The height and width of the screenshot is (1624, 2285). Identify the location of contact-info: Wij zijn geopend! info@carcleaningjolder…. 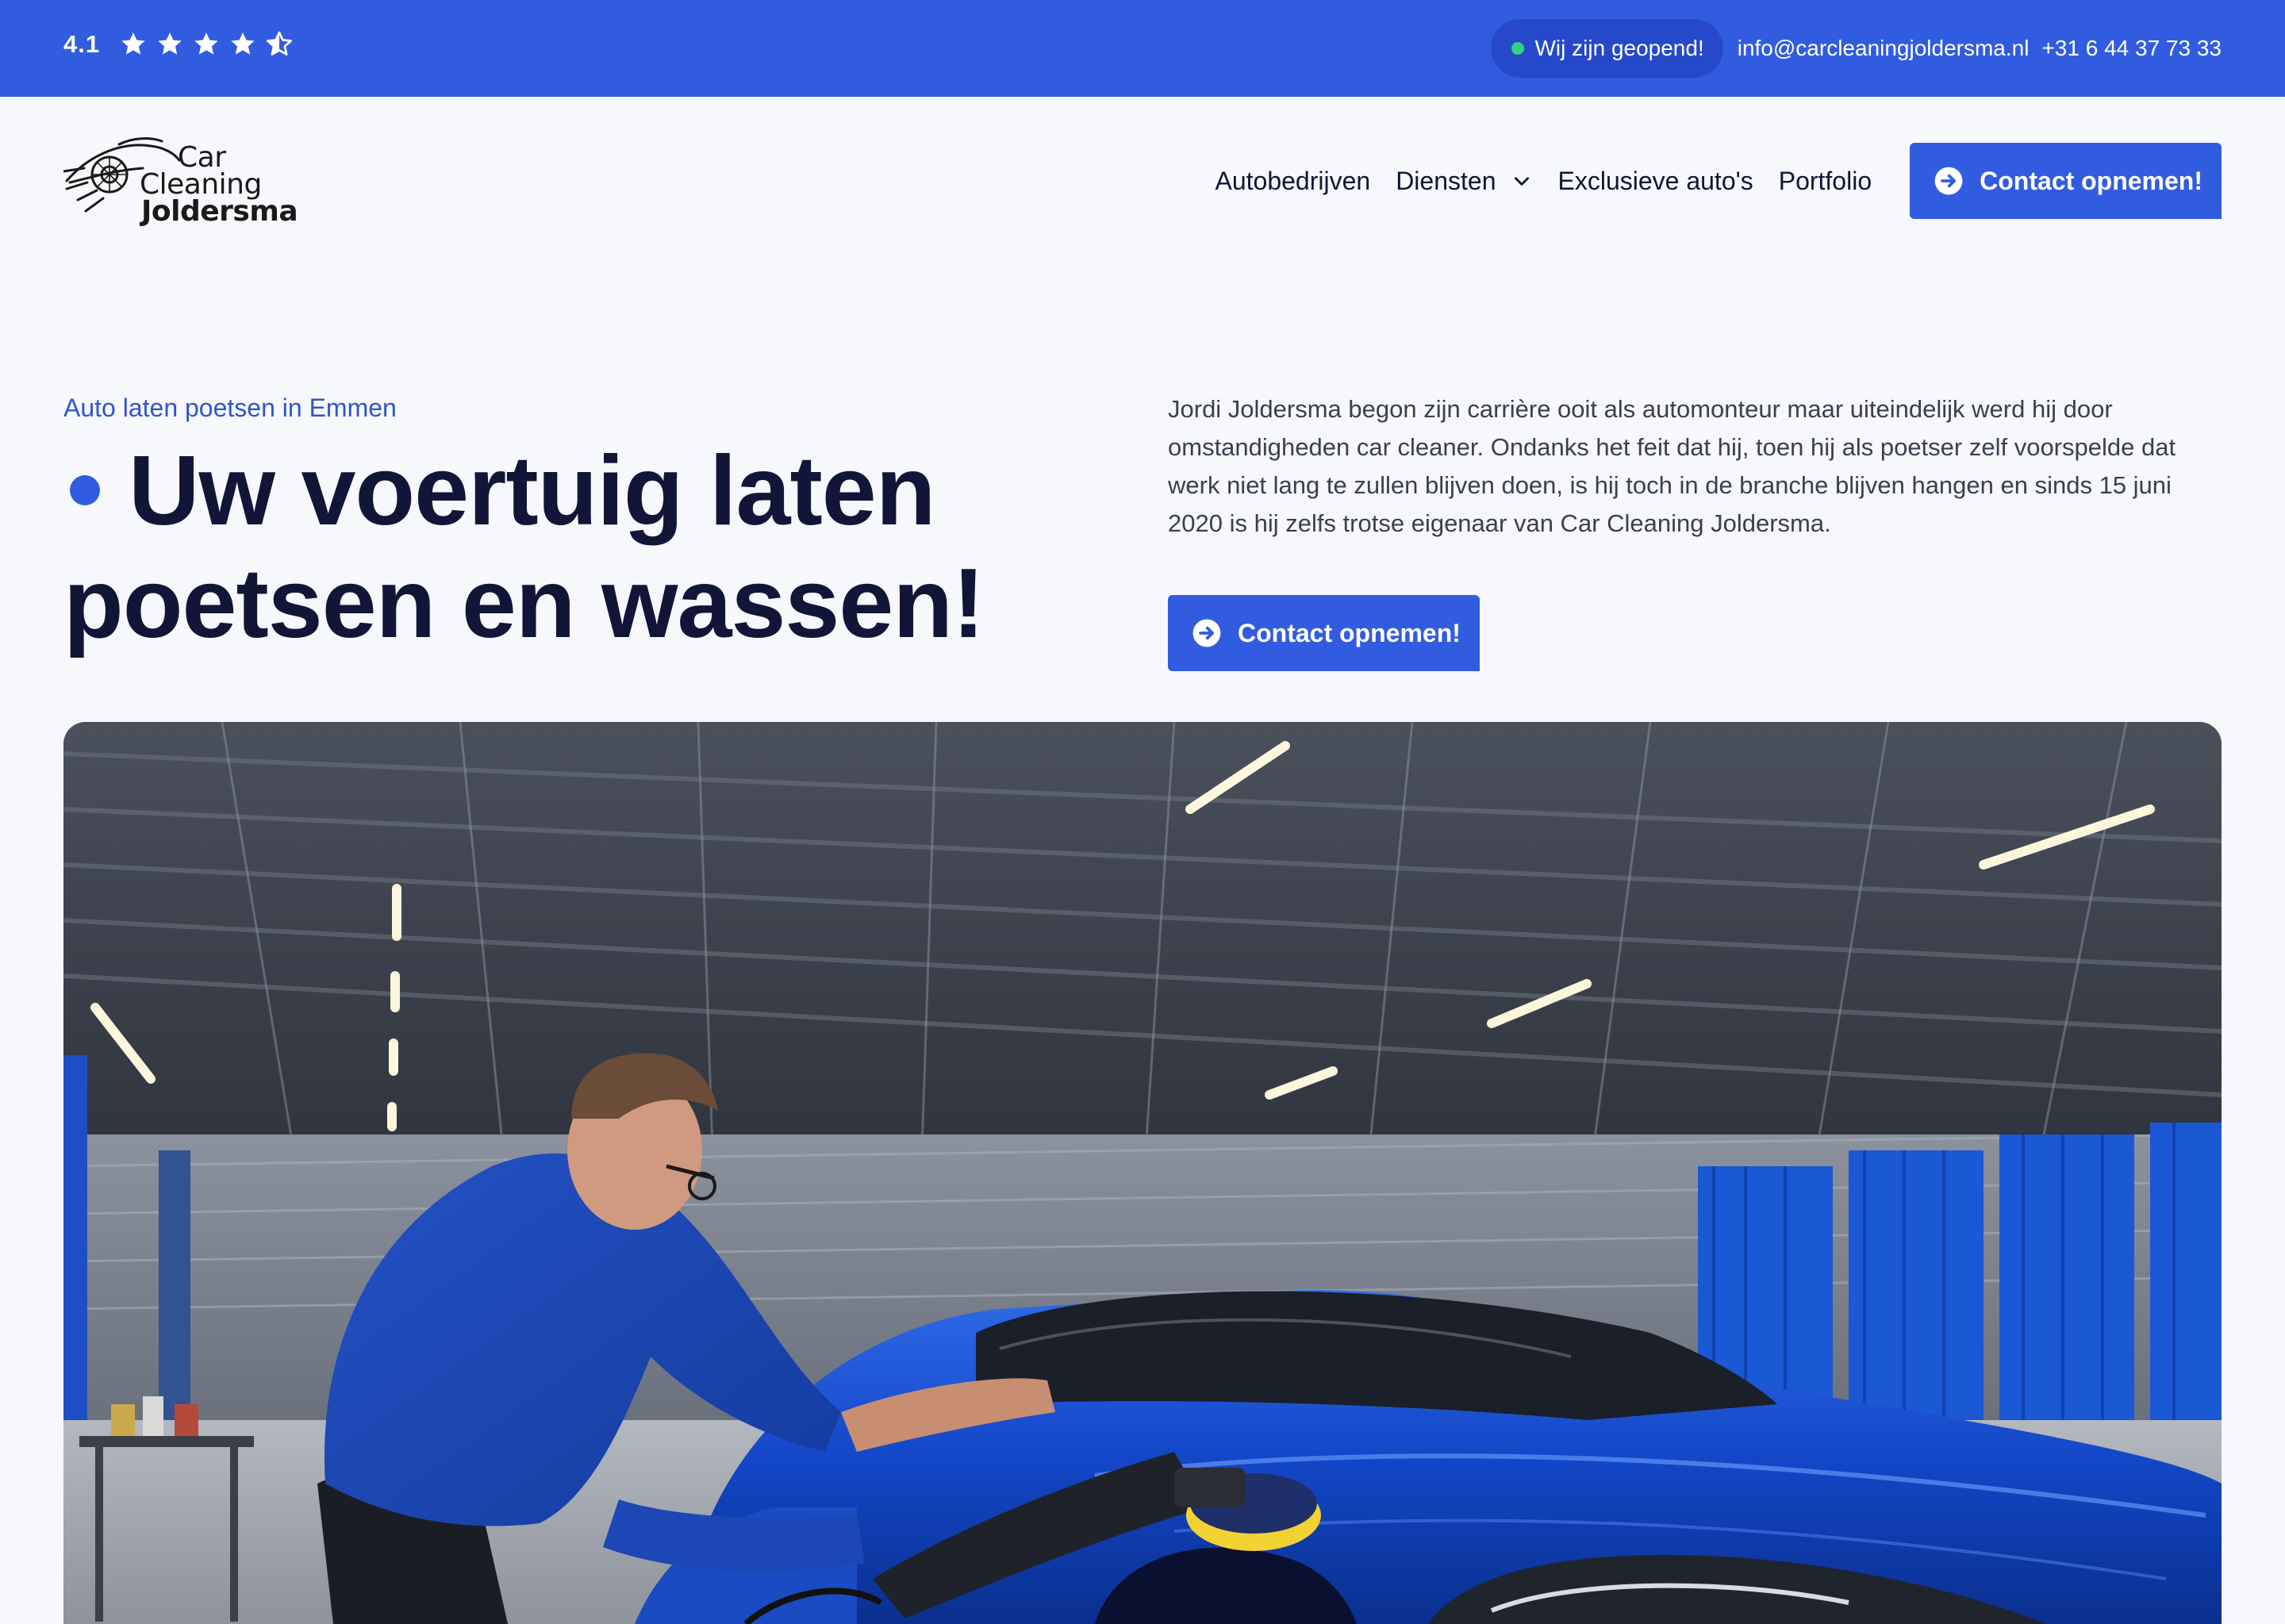
(1856, 48).